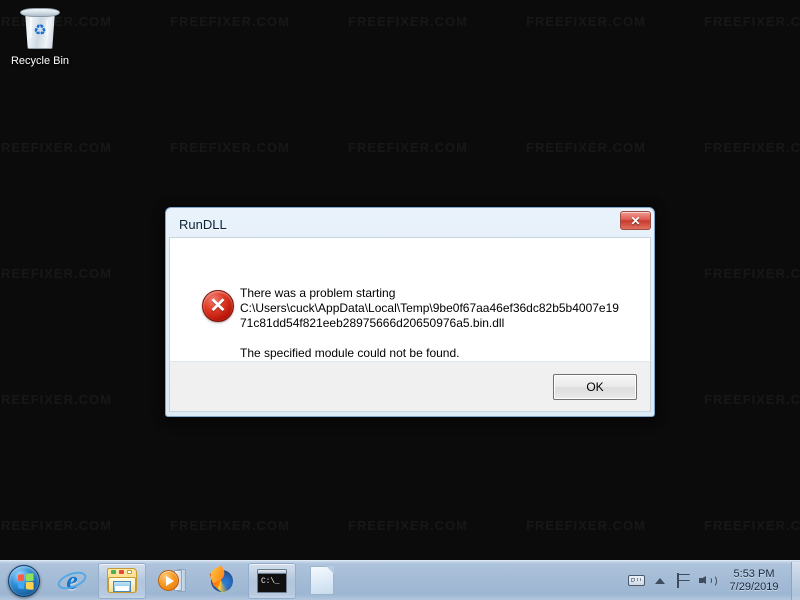 The width and height of the screenshot is (800, 600). Describe the element at coordinates (595, 387) in the screenshot. I see `ok-button: OK` at that location.